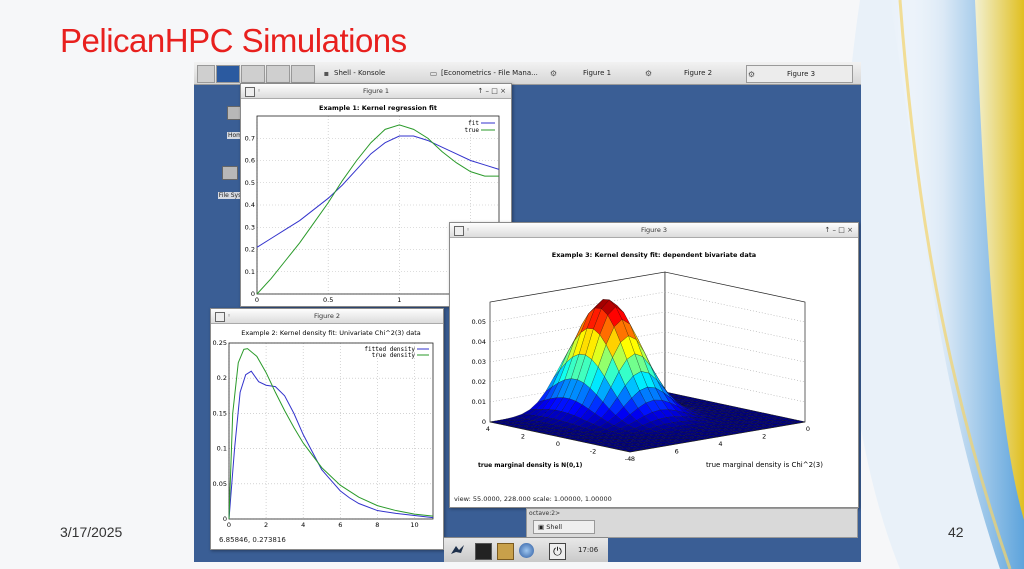  I want to click on figure-2-plot-frame, so click(331, 431).